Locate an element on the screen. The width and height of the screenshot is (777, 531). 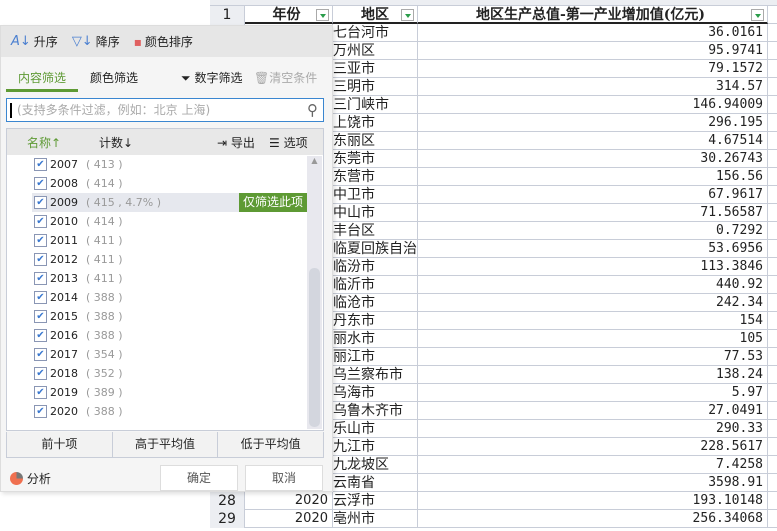
cell-region: 三亚市 is located at coordinates (375, 69).